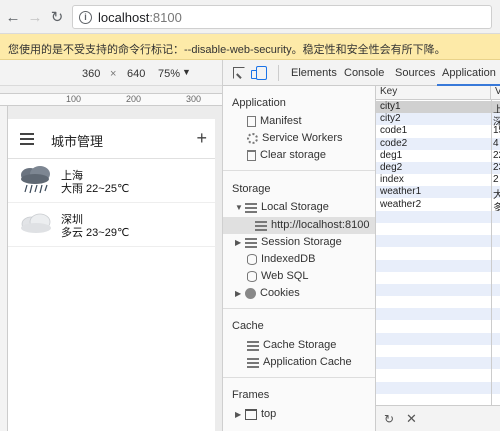 This screenshot has width=500, height=431. Describe the element at coordinates (252, 276) in the screenshot. I see `database-icon` at that location.